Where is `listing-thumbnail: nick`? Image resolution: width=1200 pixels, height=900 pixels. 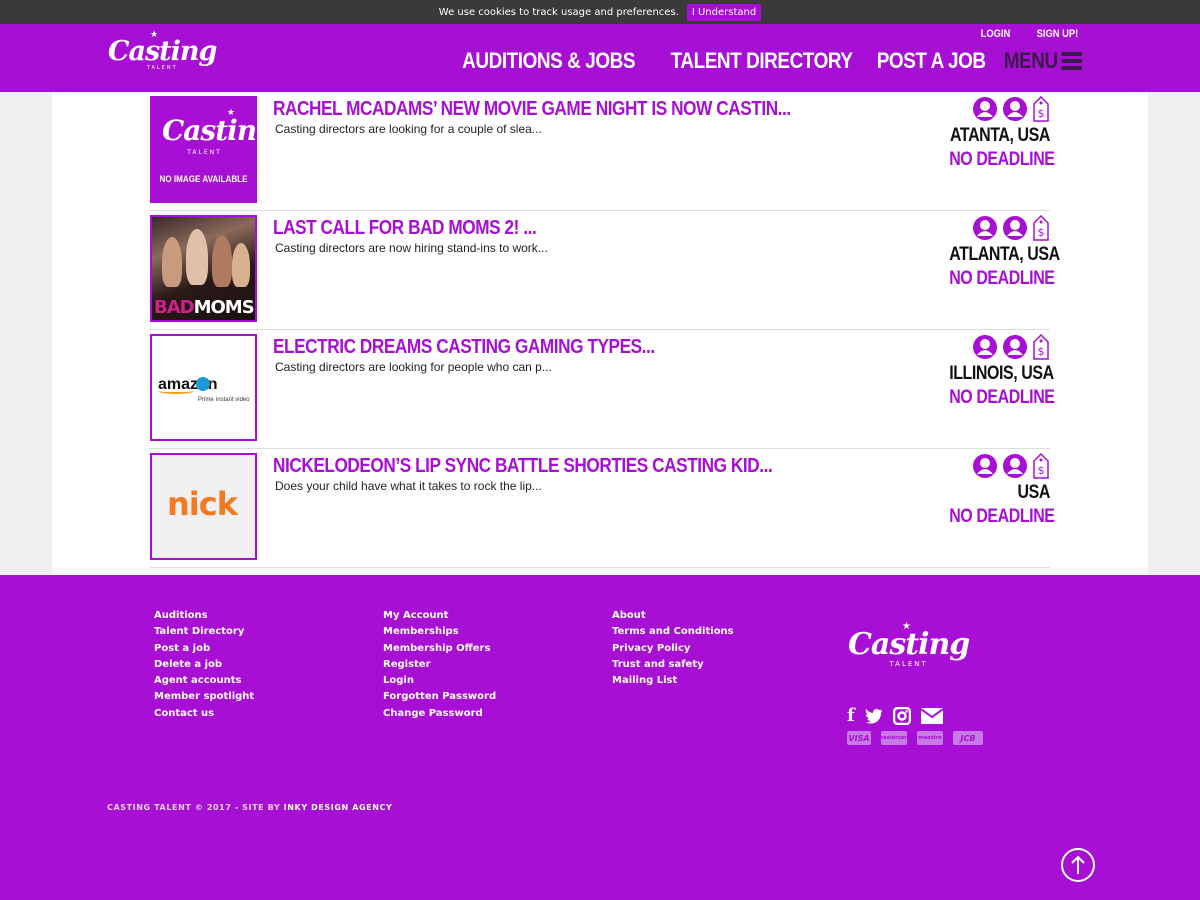
listing-thumbnail: nick is located at coordinates (203, 506).